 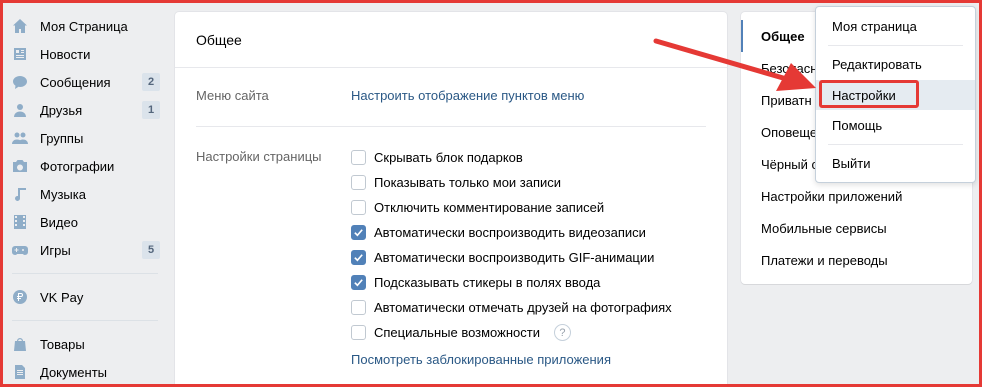 What do you see at coordinates (59, 222) in the screenshot?
I see `sidebar-item-label: Видео` at bounding box center [59, 222].